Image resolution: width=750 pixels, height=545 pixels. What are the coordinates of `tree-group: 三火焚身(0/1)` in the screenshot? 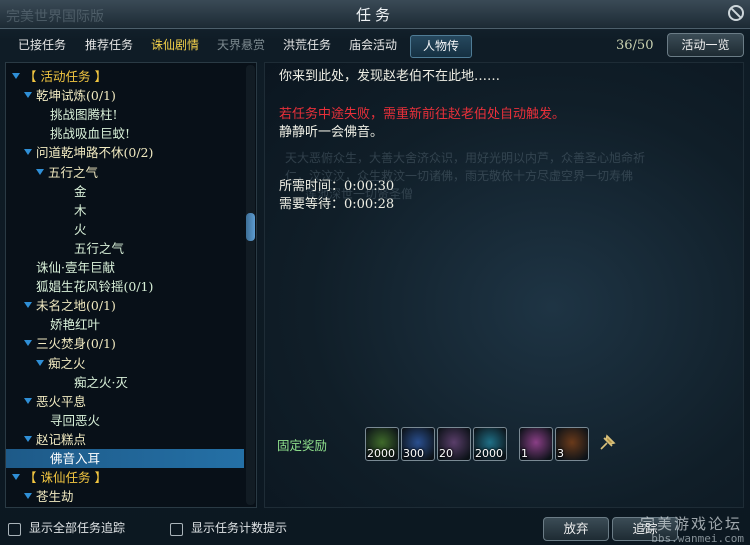 It's located at (125, 343).